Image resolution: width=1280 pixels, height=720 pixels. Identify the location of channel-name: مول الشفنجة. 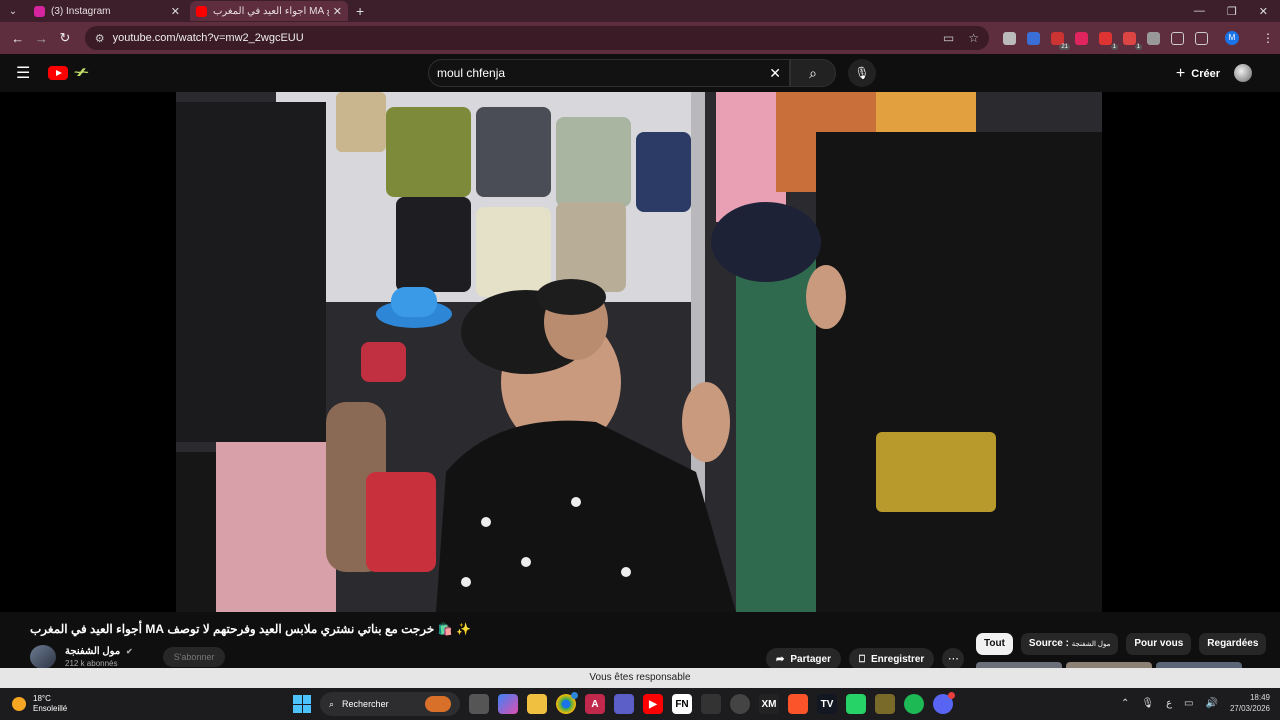
(92, 651).